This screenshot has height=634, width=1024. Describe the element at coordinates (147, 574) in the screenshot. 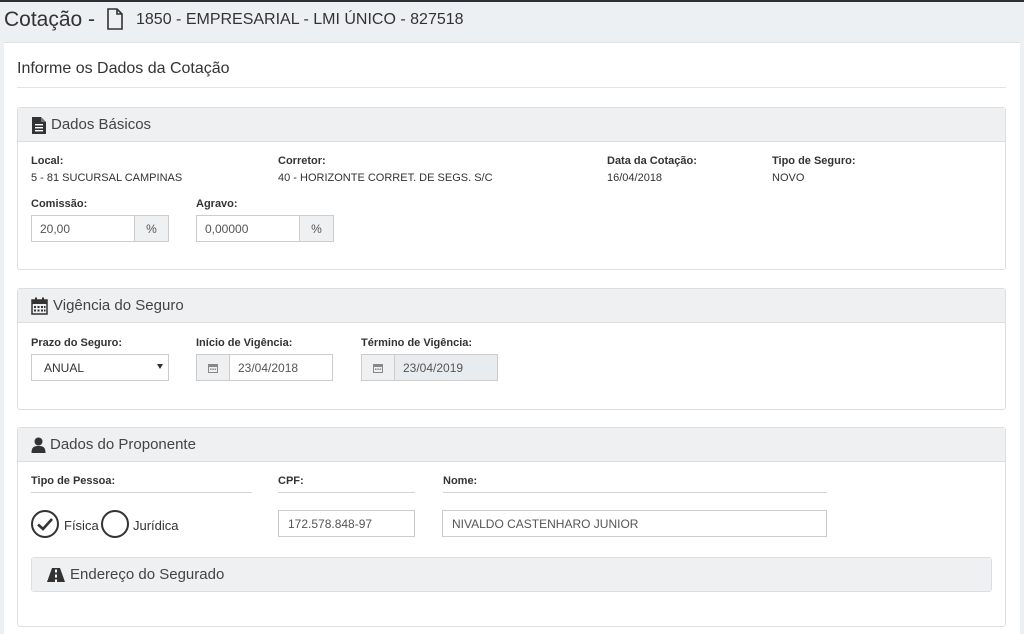

I see `panel-title: Endereço do Segurado` at that location.